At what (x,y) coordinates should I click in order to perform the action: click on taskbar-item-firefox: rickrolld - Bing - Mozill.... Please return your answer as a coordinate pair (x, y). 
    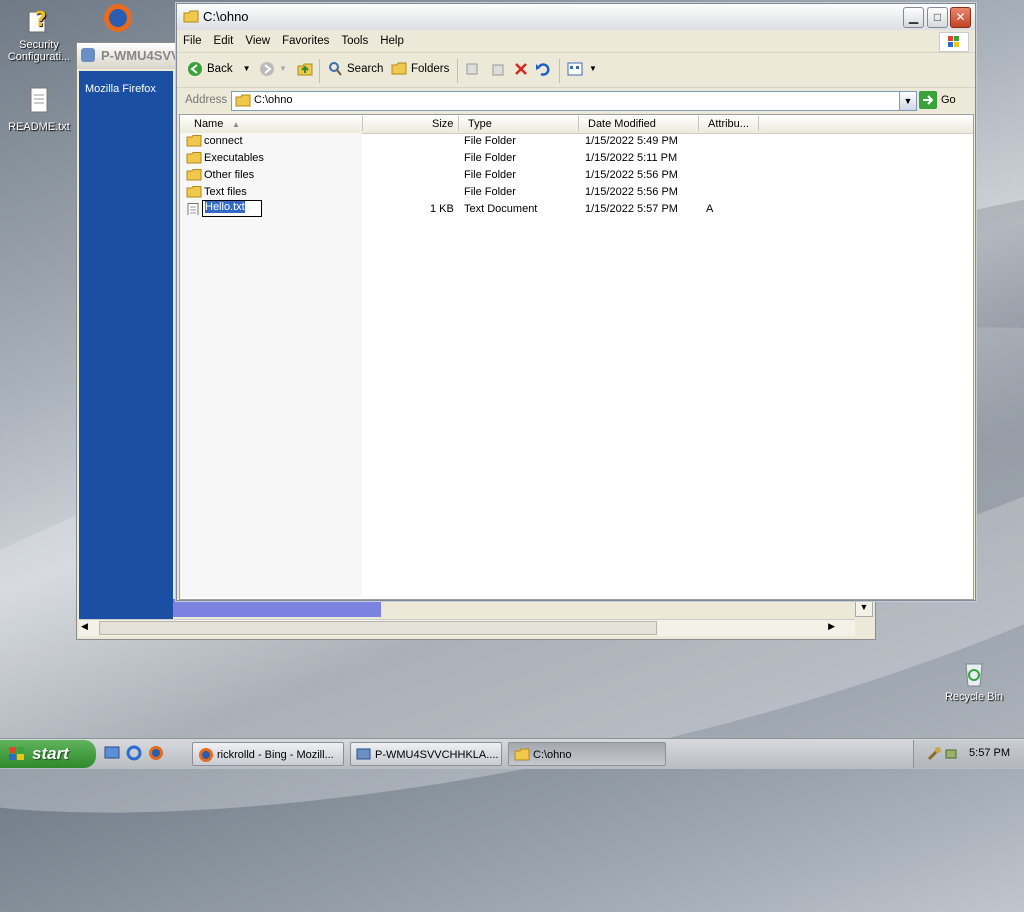
    Looking at the image, I should click on (268, 754).